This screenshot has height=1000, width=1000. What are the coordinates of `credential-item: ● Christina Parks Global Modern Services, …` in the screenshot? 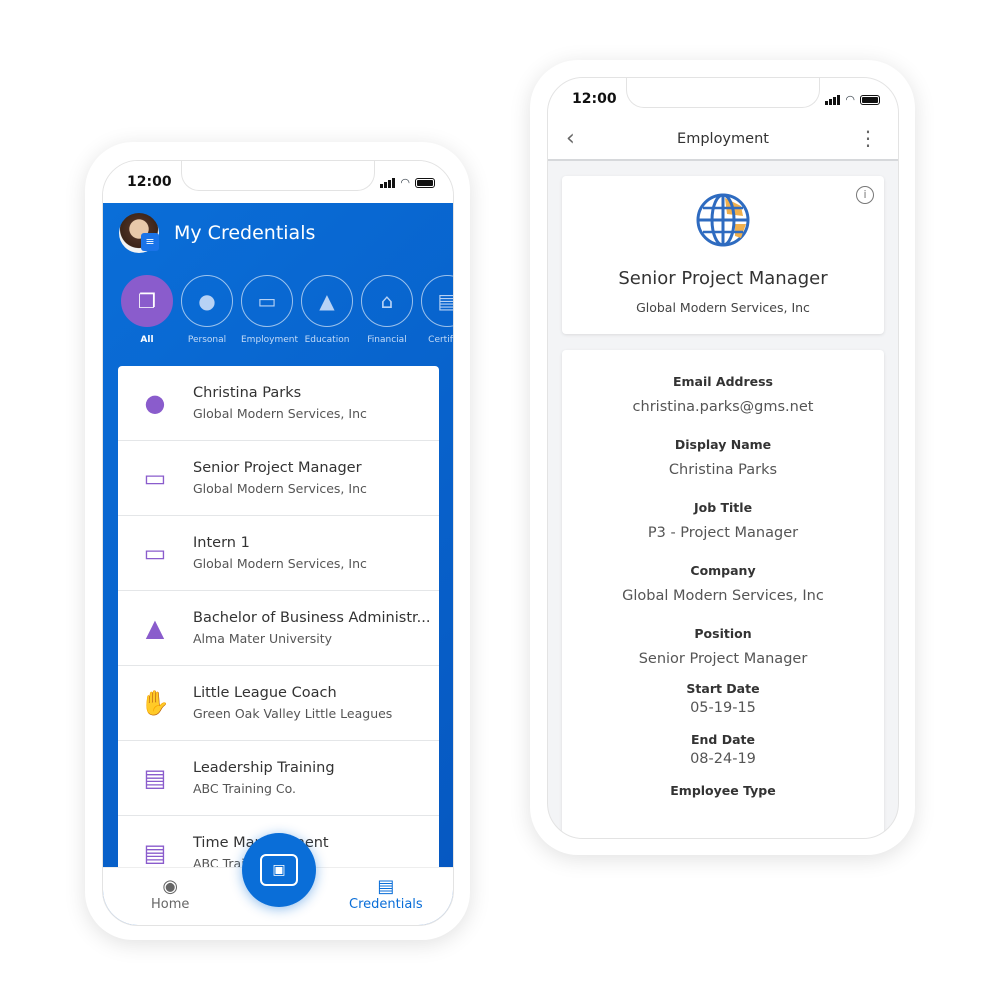 It's located at (278, 403).